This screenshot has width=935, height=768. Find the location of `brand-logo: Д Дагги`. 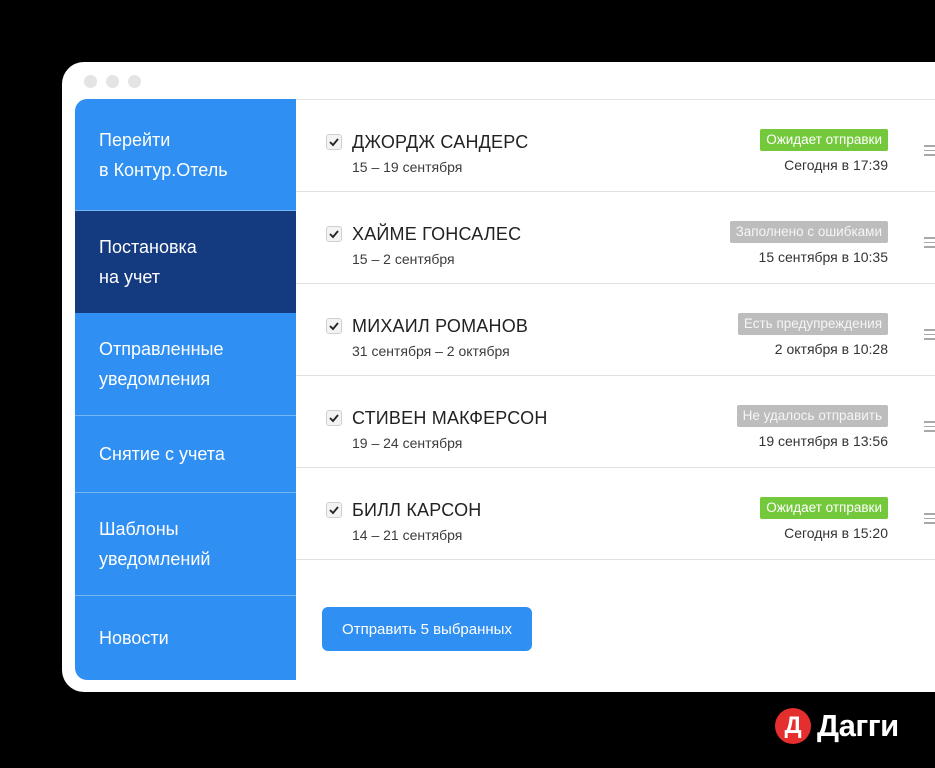

brand-logo: Д Дагги is located at coordinates (837, 726).